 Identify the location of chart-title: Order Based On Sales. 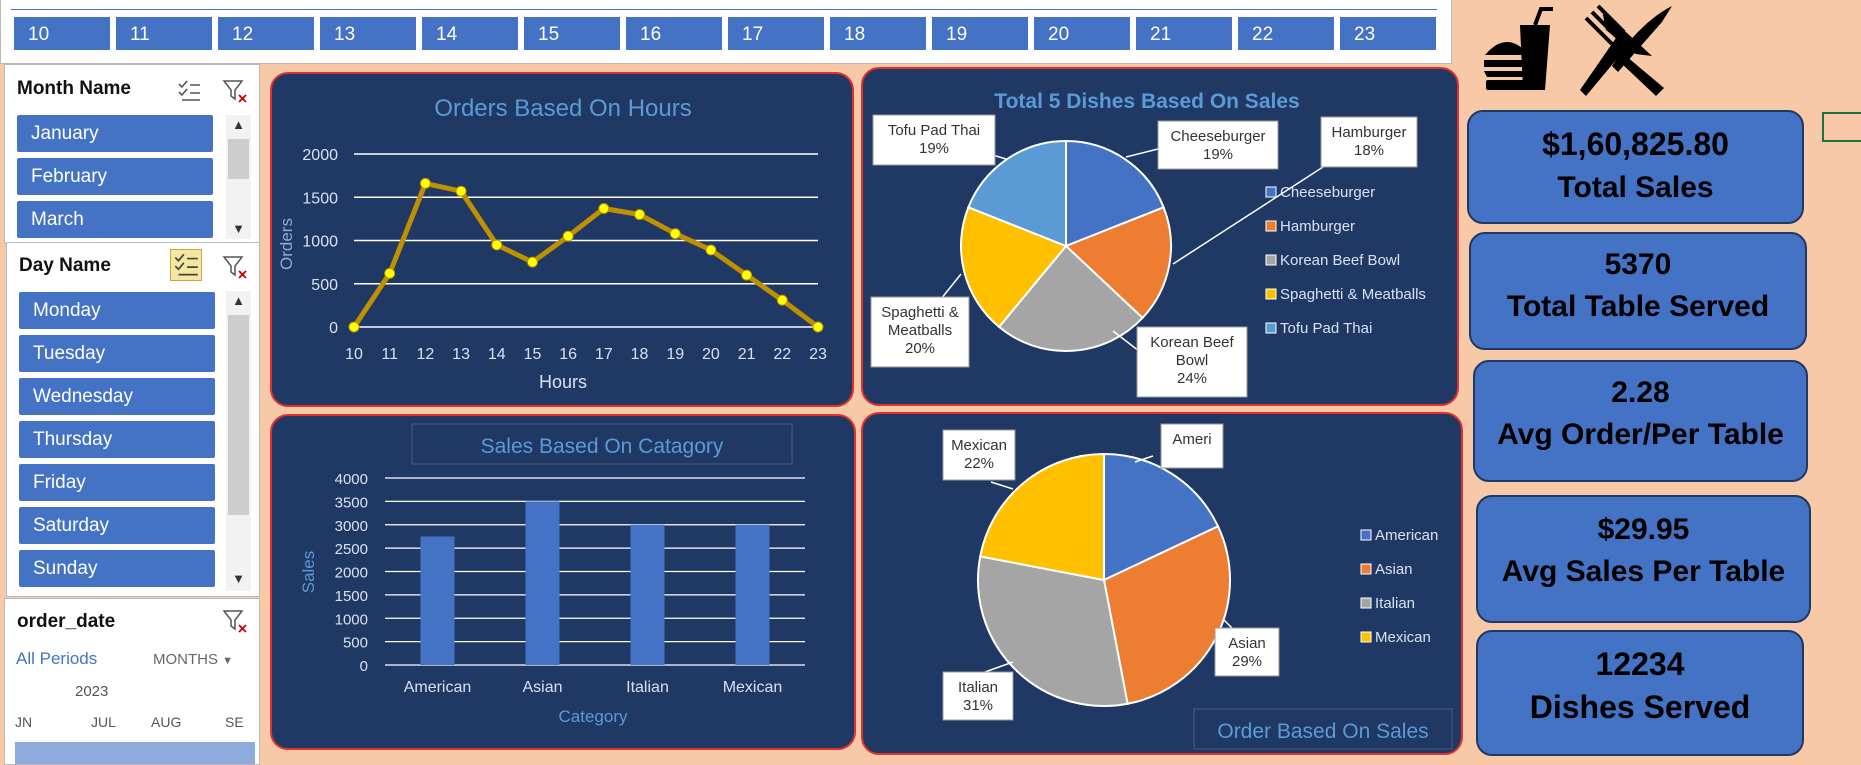
(1322, 731).